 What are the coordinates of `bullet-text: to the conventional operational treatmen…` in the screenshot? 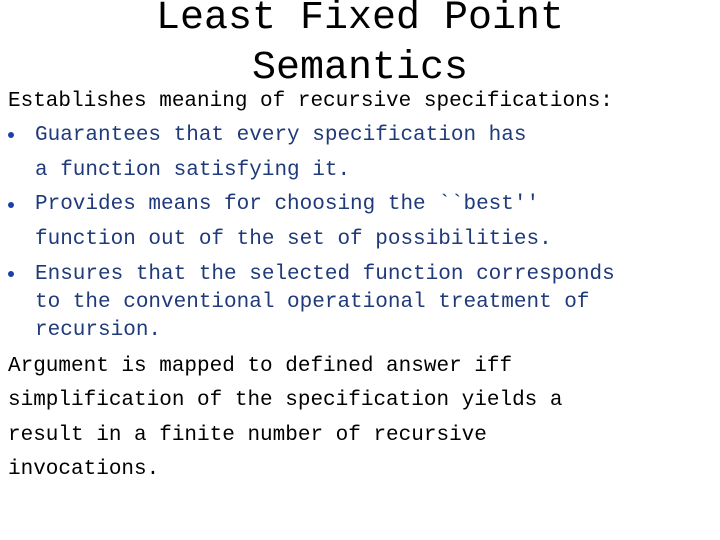 It's located at (312, 302).